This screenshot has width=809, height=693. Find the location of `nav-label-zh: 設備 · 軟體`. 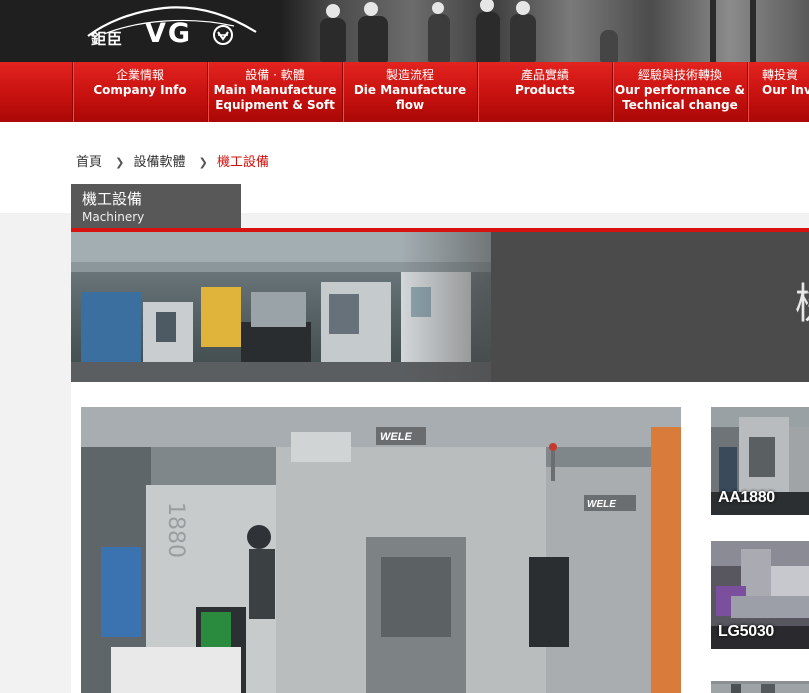

nav-label-zh: 設備 · 軟體 is located at coordinates (275, 75).